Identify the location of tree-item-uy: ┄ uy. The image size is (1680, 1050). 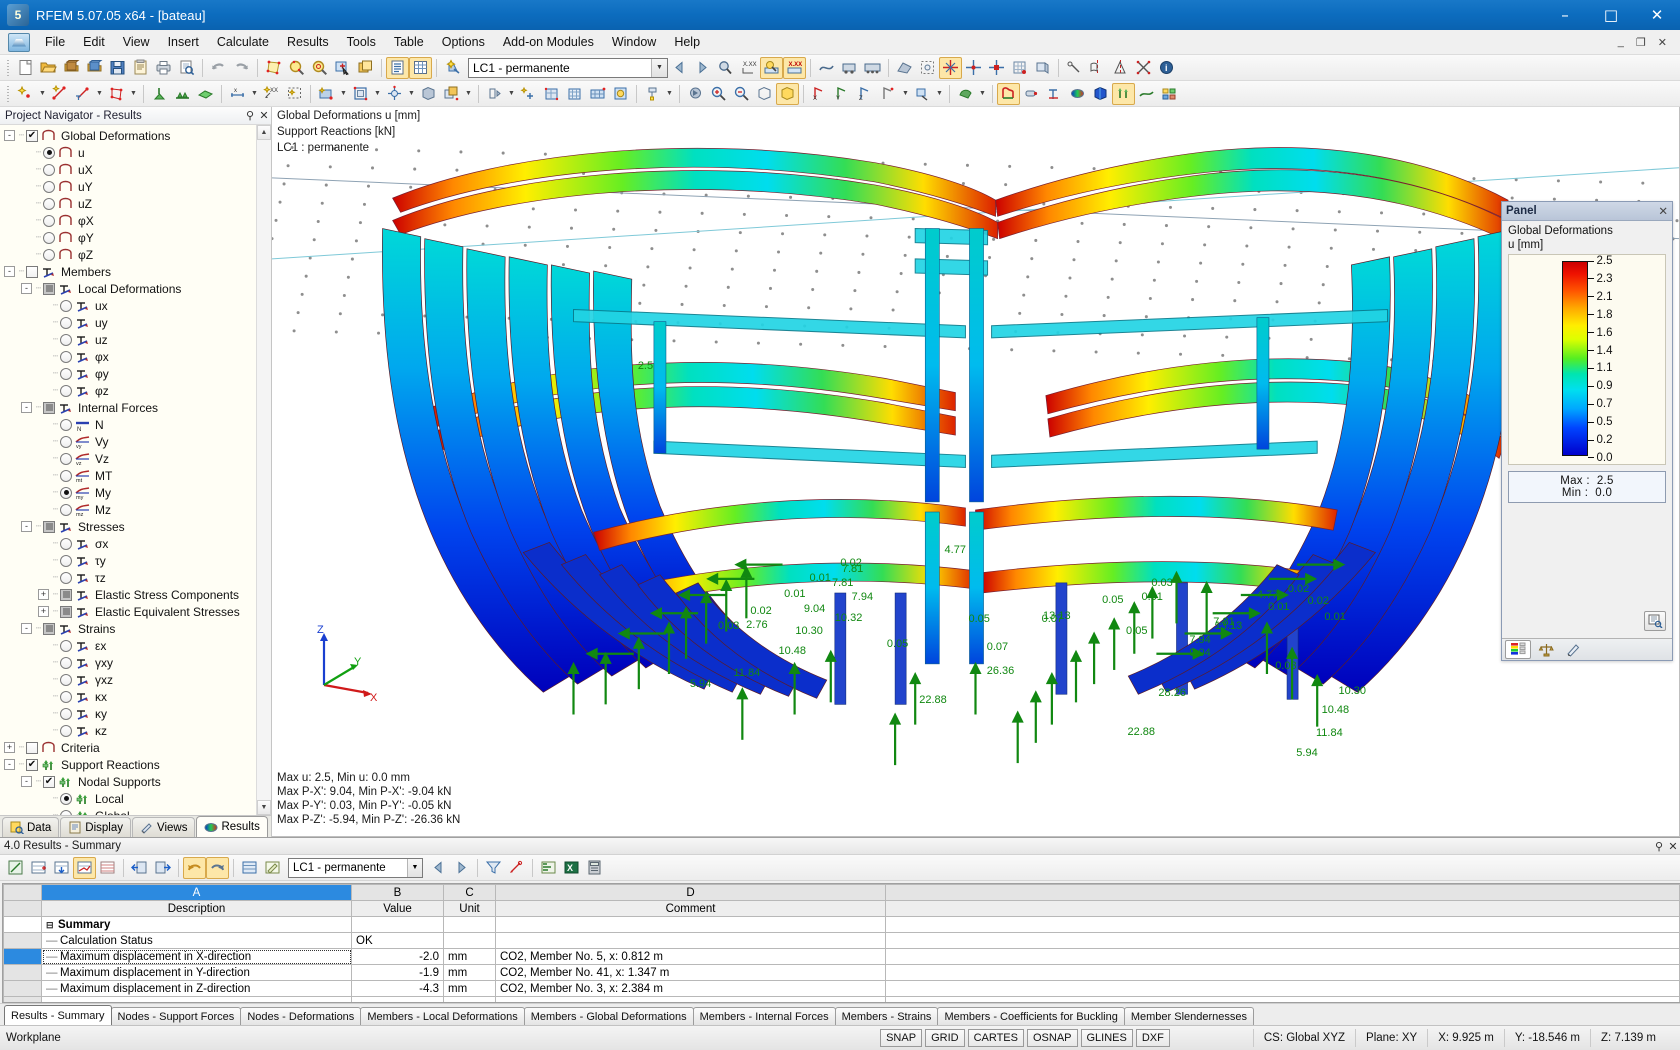
(135, 322).